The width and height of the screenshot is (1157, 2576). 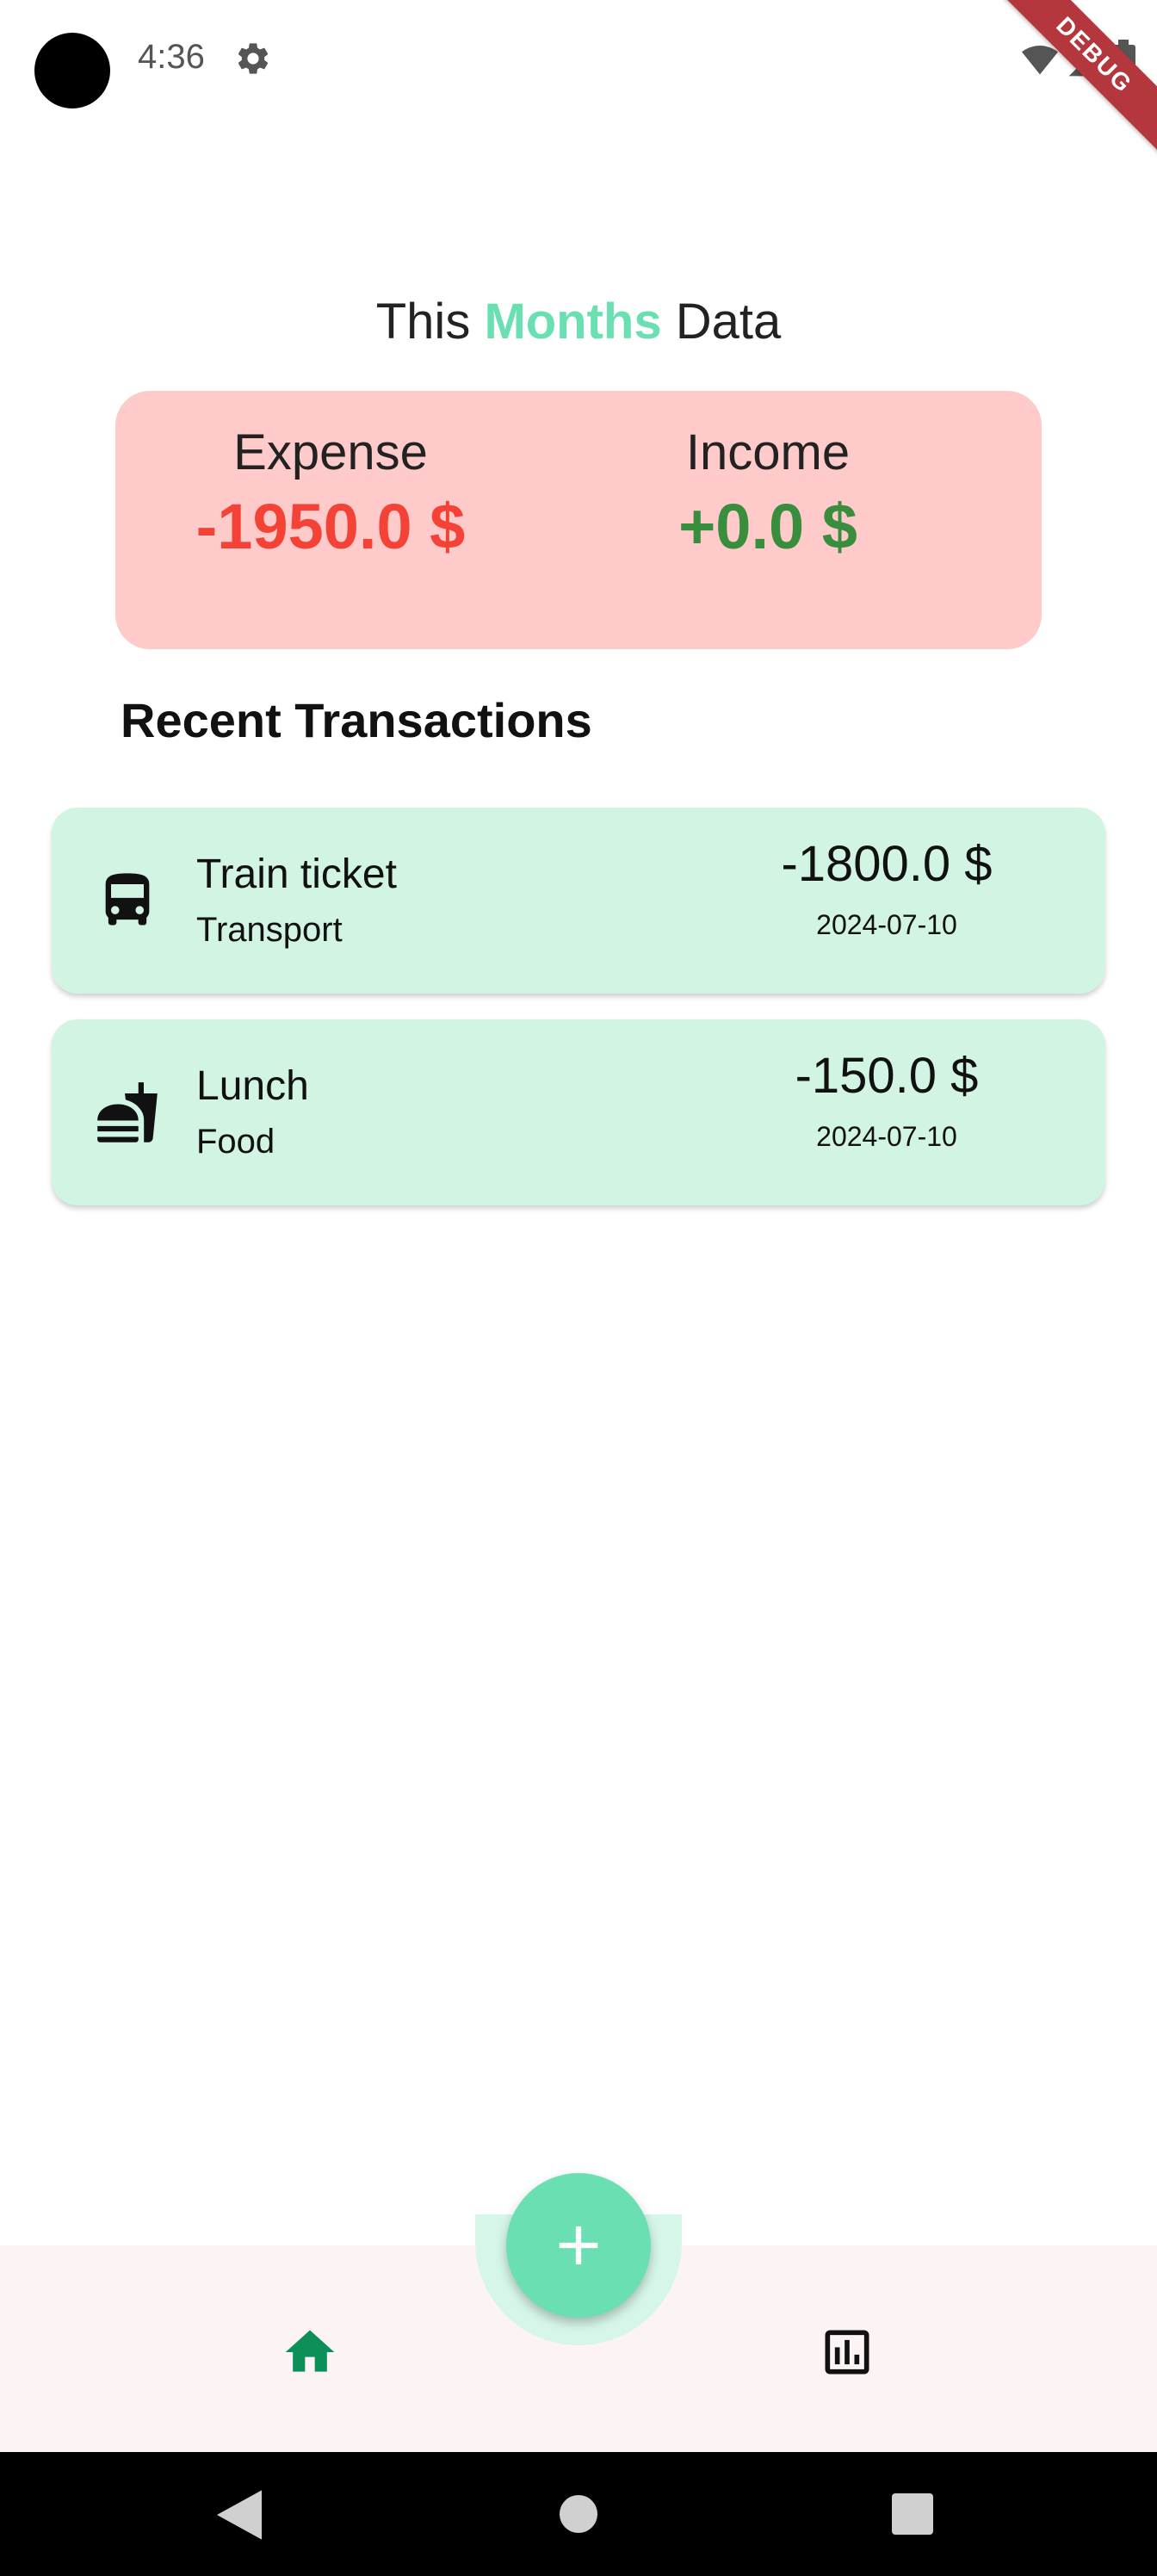 I want to click on page-title: This Months Data, so click(x=579, y=321).